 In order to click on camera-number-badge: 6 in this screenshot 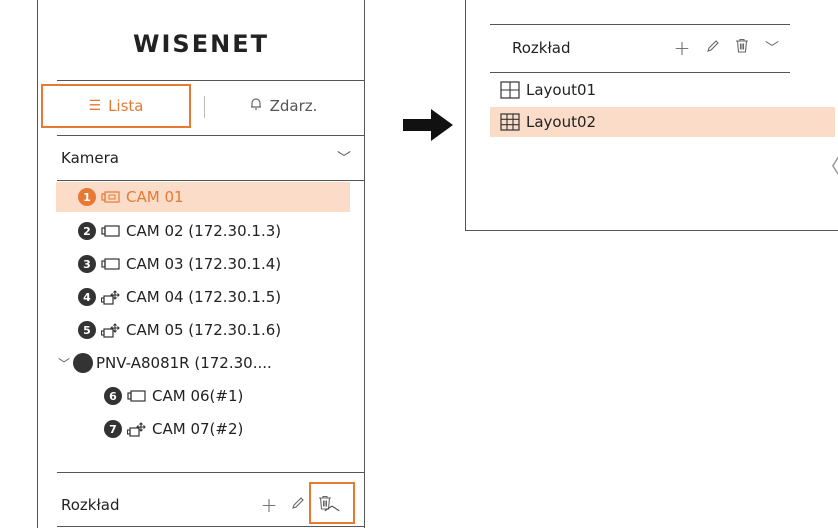, I will do `click(113, 396)`.